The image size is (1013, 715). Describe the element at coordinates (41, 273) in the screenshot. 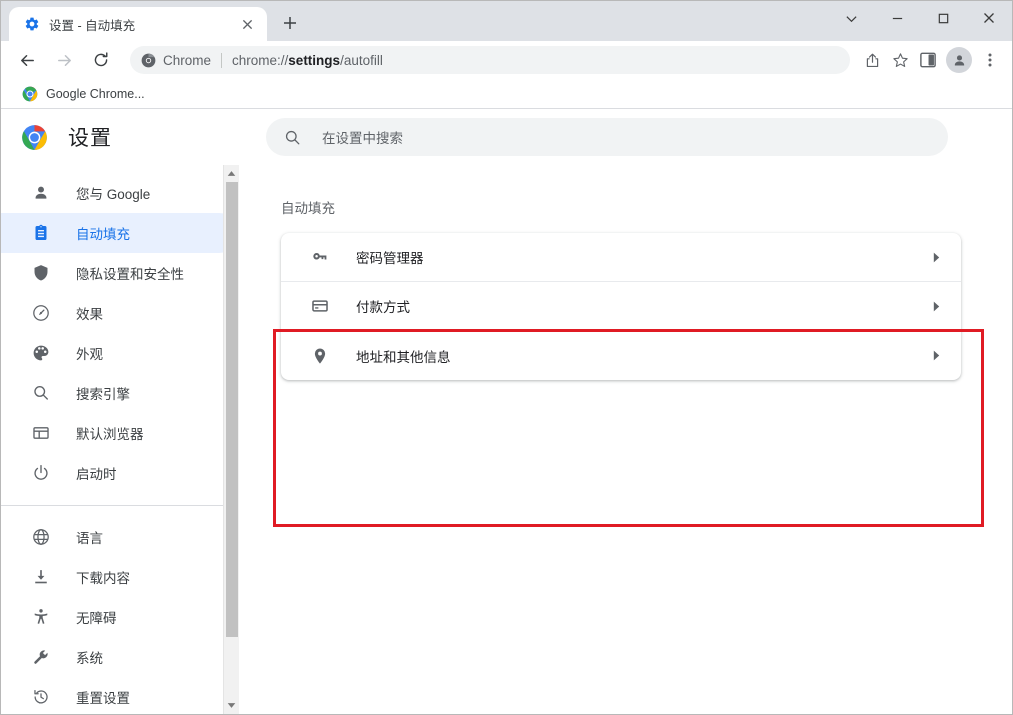

I see `shield-icon` at that location.